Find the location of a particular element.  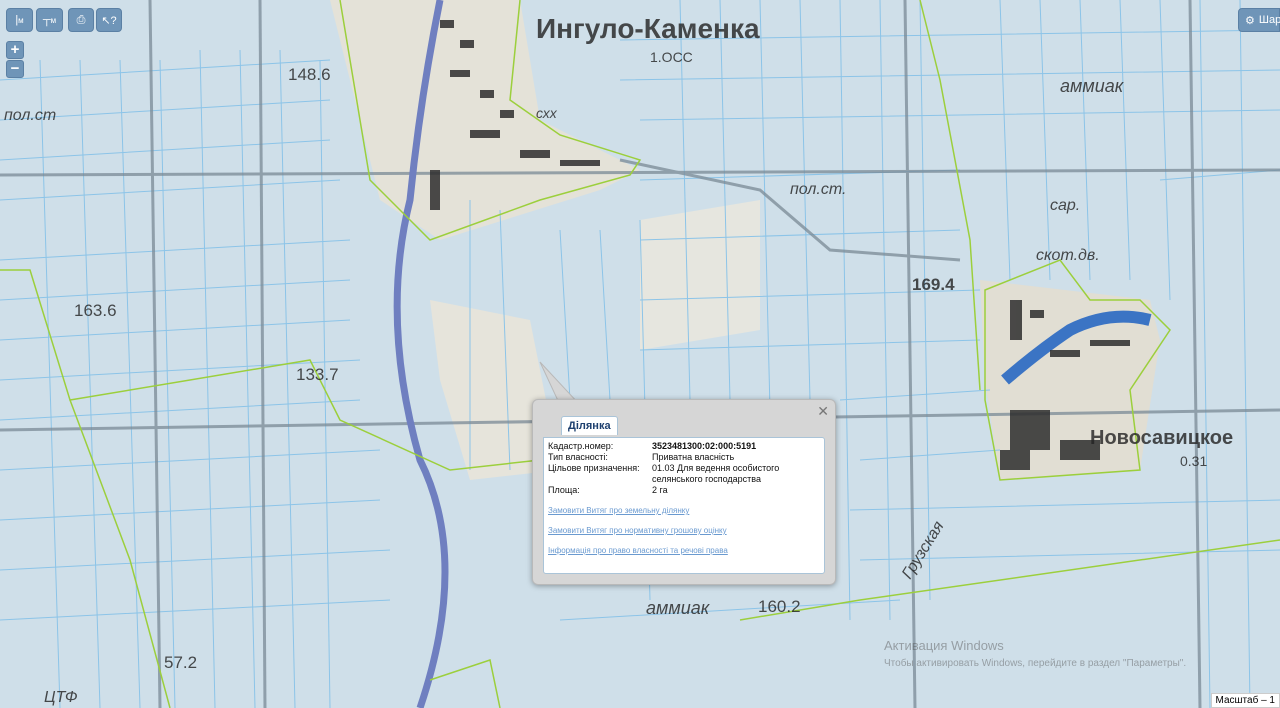

layers-button: ⚙ Шар is located at coordinates (1259, 20).